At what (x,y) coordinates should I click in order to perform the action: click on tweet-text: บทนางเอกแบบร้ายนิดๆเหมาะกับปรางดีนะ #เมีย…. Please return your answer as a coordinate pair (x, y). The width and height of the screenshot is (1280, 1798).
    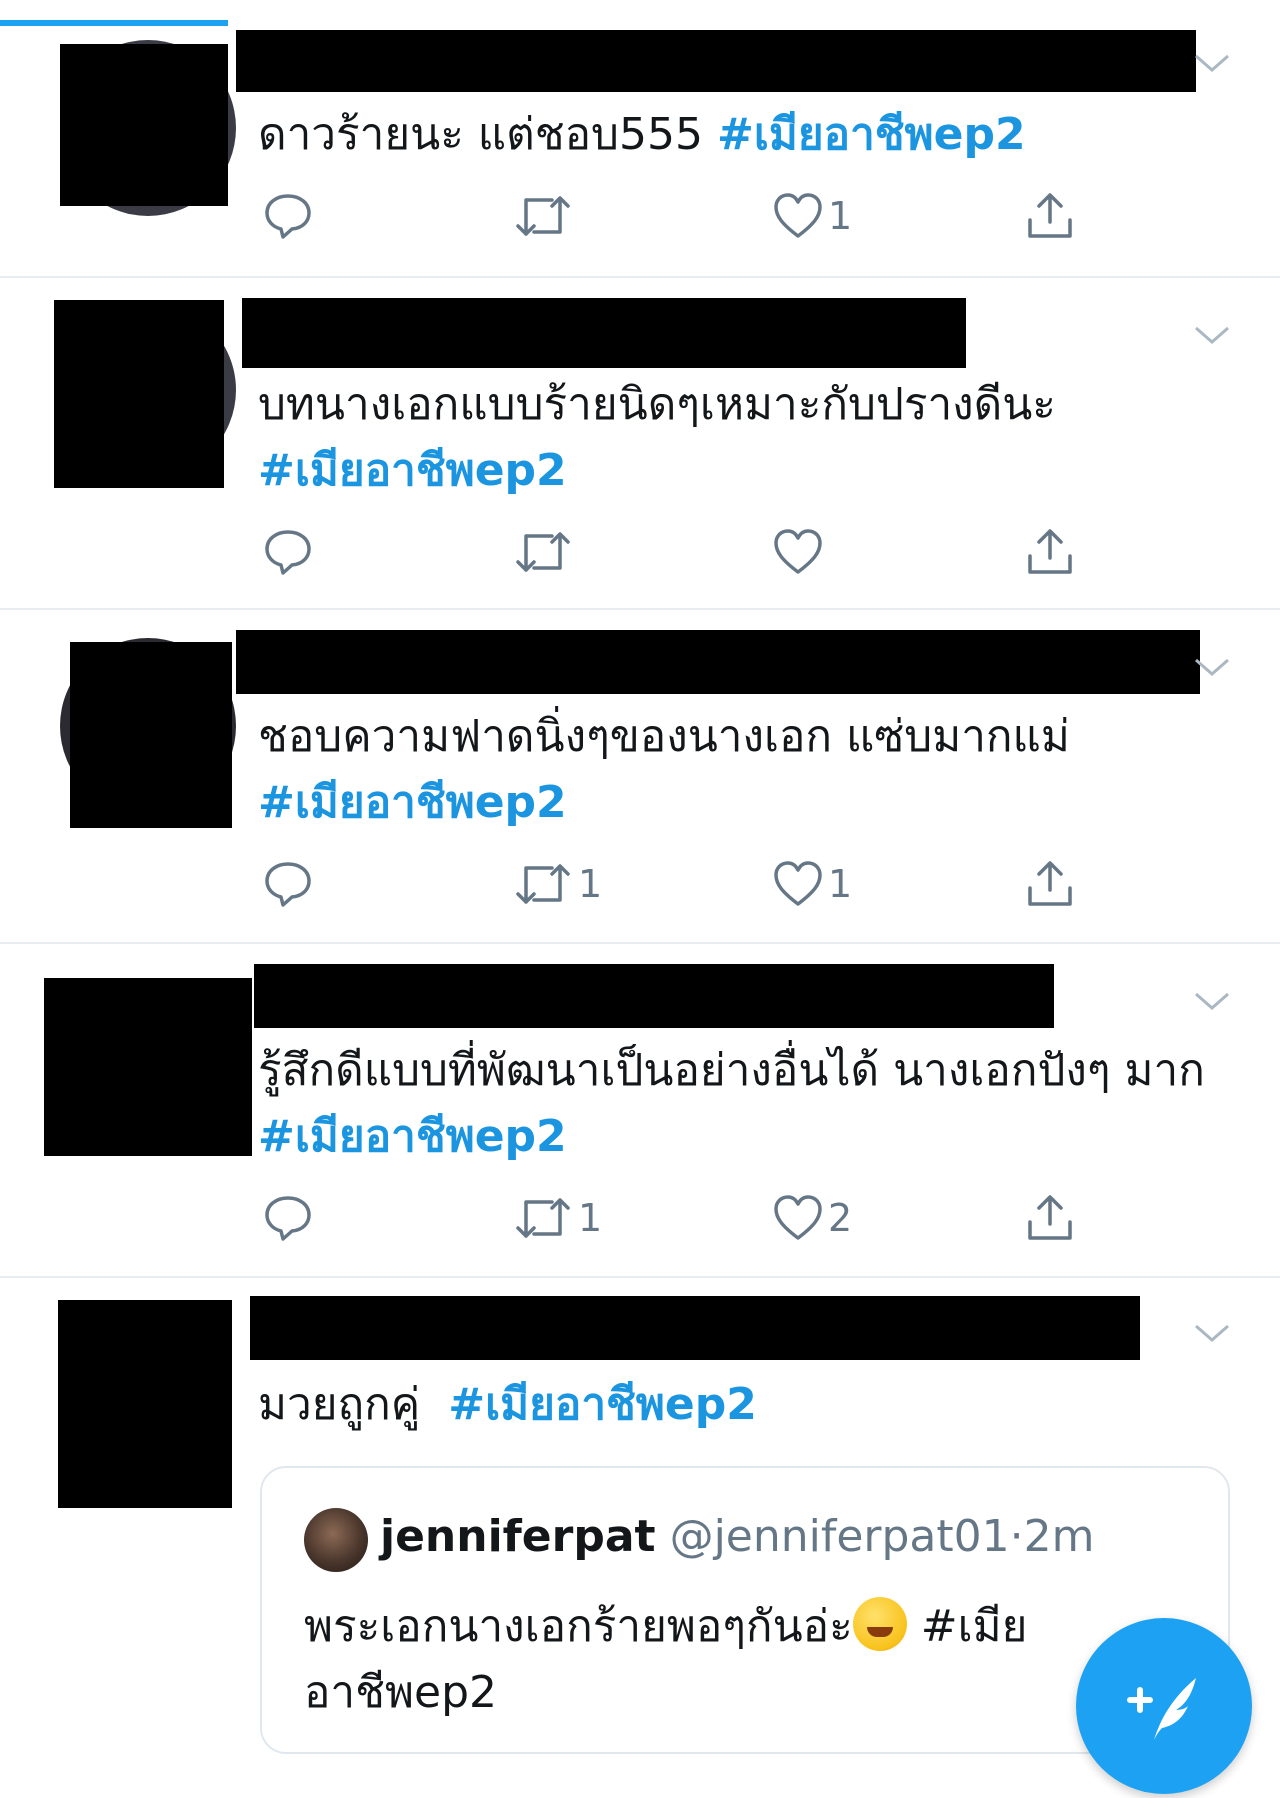
    Looking at the image, I should click on (657, 437).